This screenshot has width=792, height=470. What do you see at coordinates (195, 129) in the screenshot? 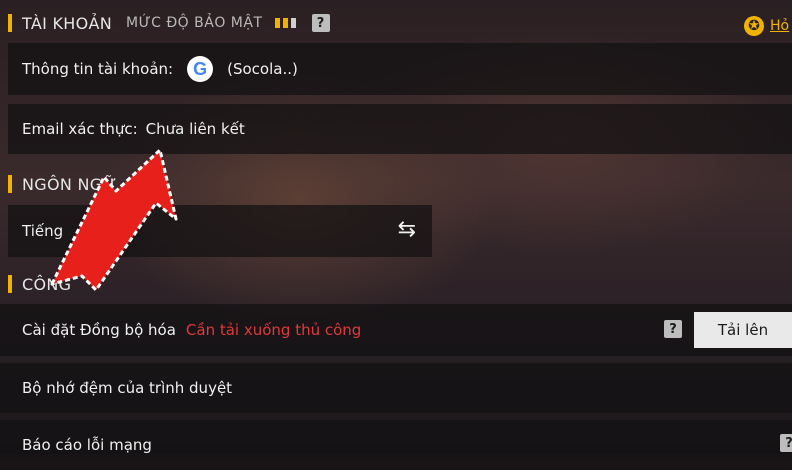
I see `email-verify-status: Chưa liên kết` at bounding box center [195, 129].